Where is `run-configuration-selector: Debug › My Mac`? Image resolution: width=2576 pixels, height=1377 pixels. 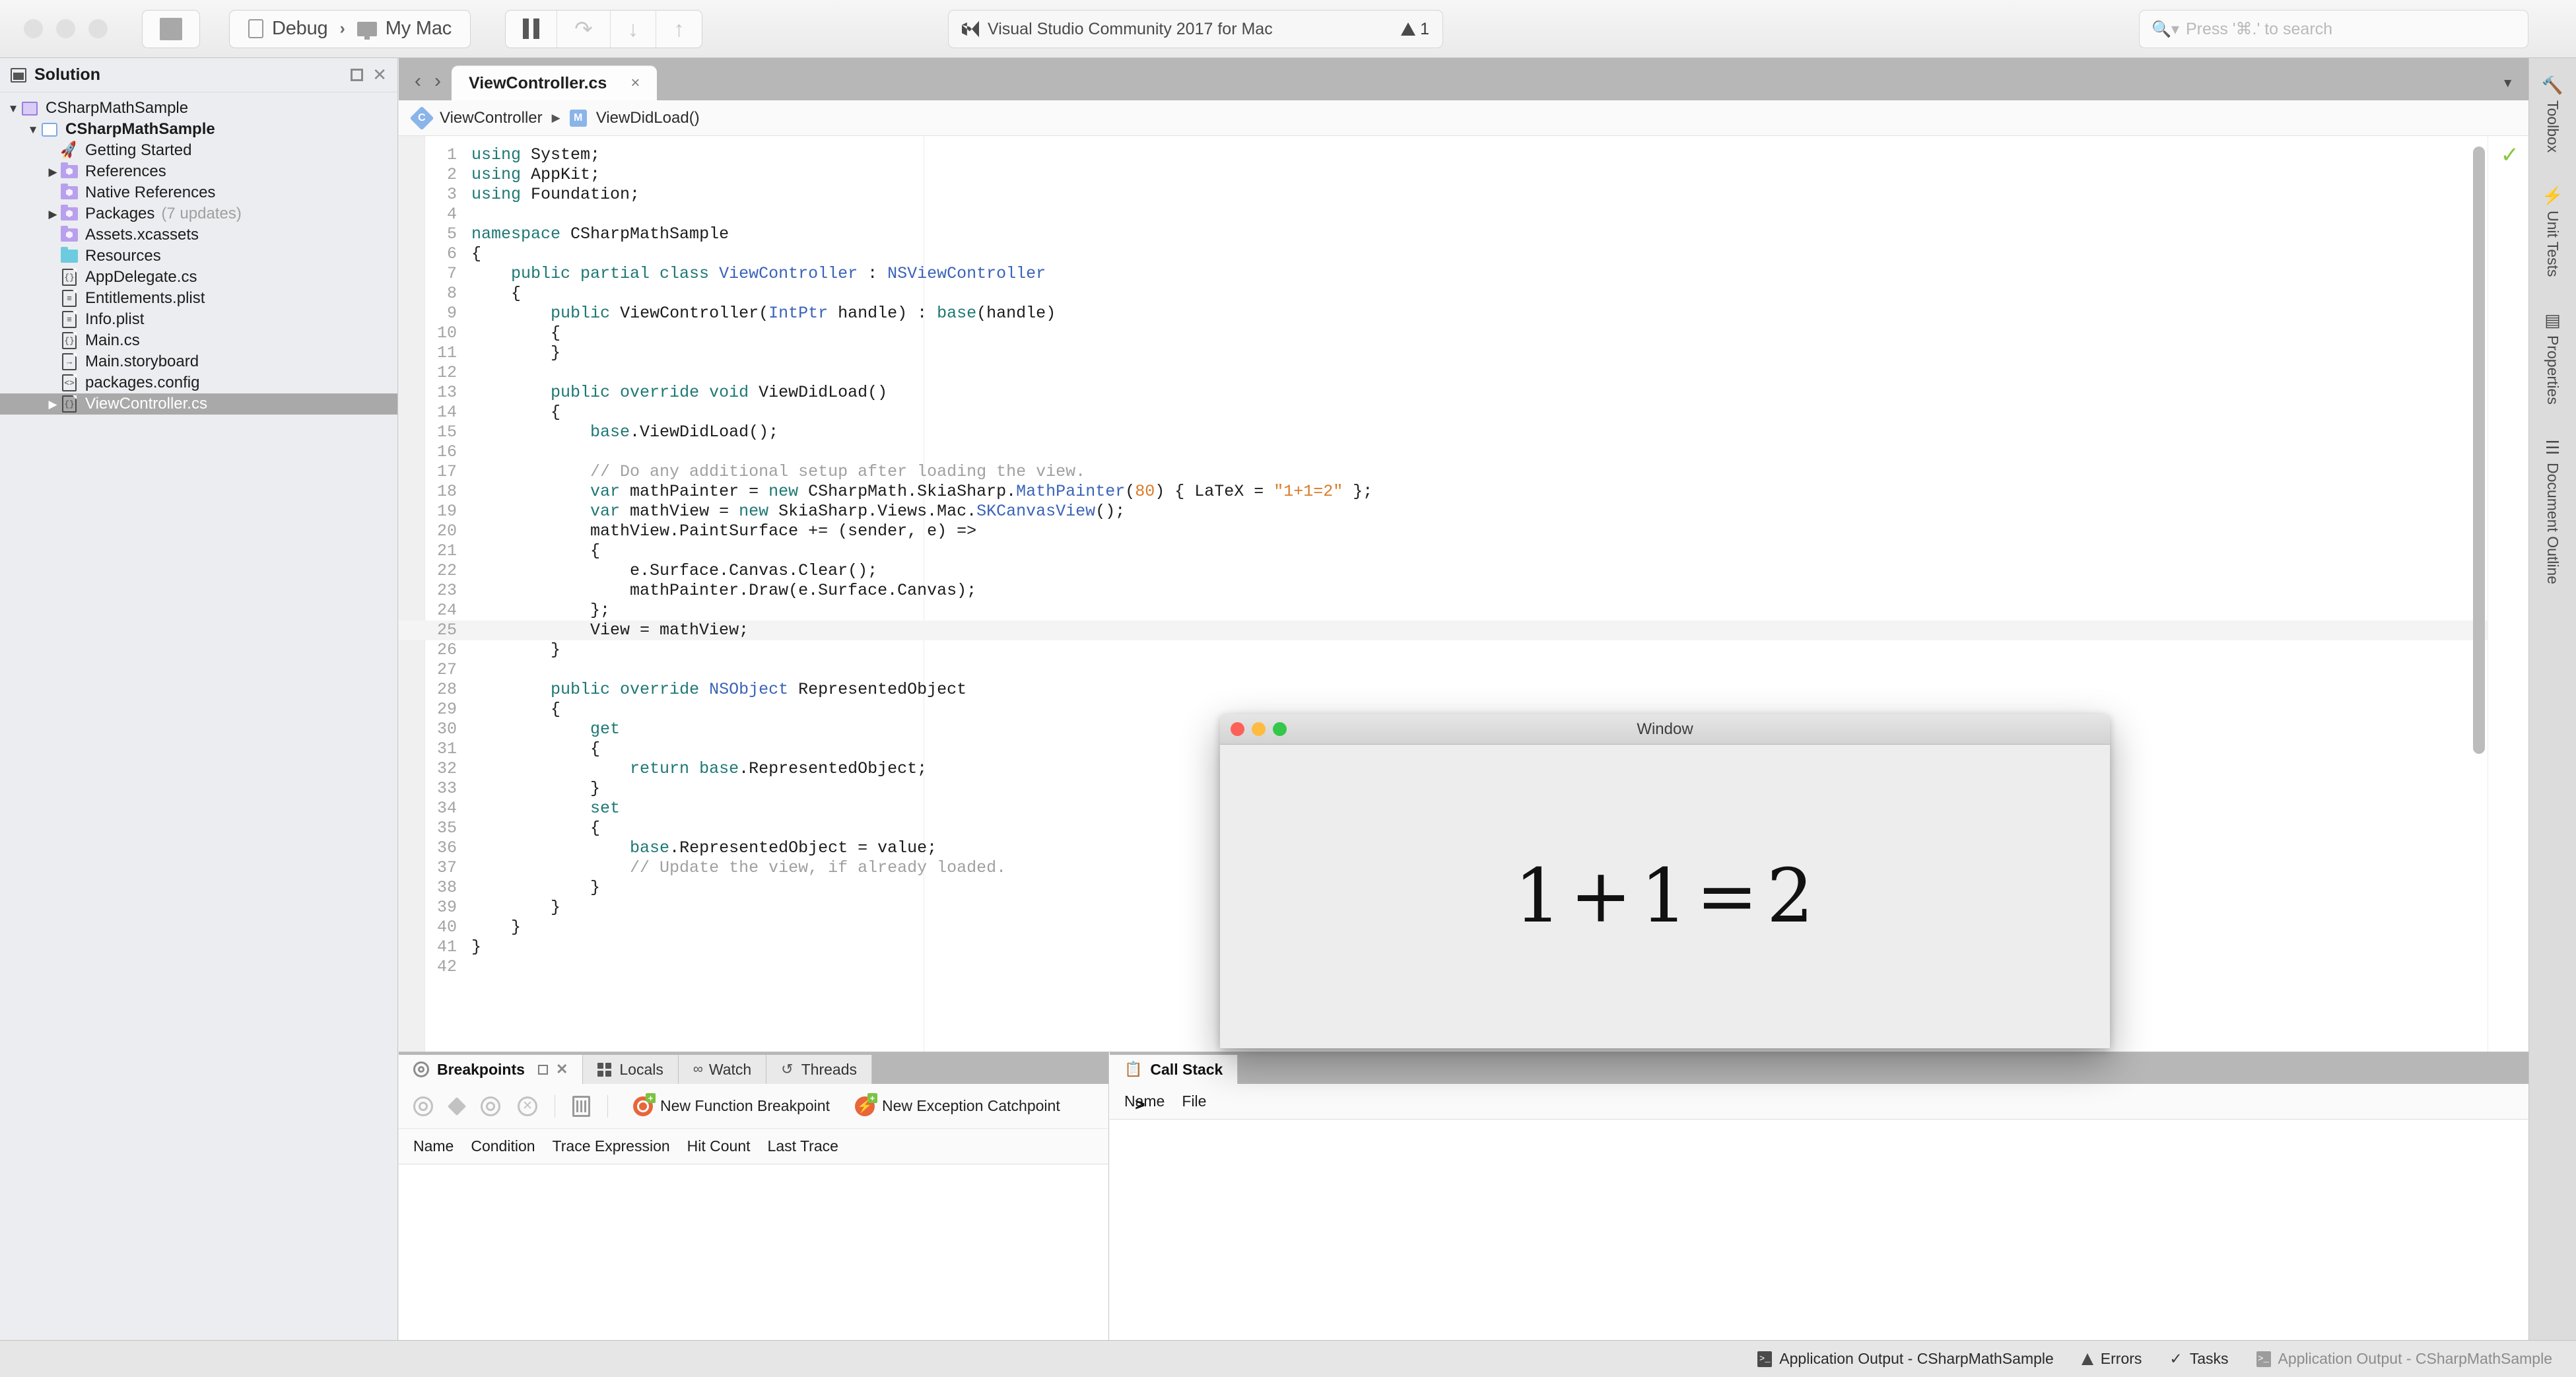 run-configuration-selector: Debug › My Mac is located at coordinates (350, 28).